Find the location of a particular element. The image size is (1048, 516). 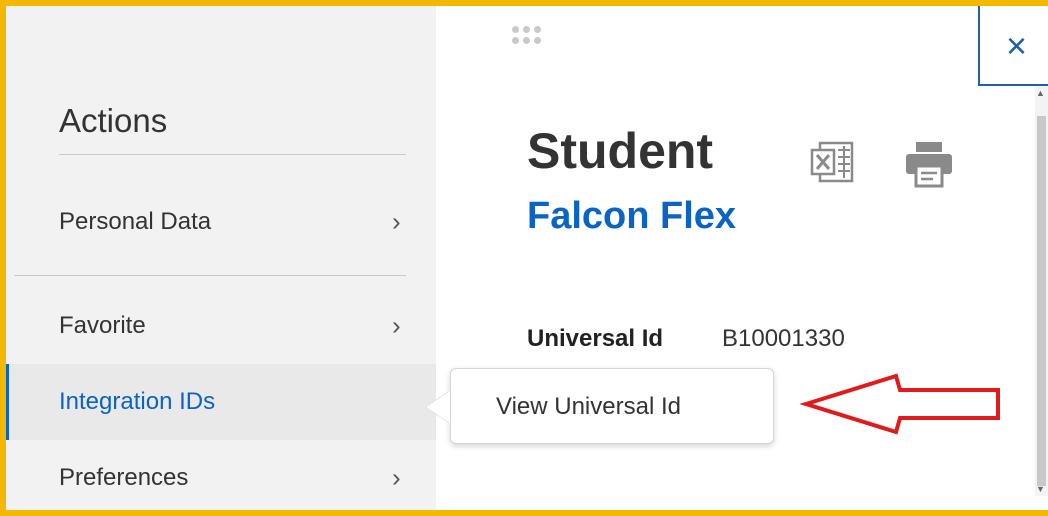

menu-item-personal-data: Personal Data › is located at coordinates (221, 222).